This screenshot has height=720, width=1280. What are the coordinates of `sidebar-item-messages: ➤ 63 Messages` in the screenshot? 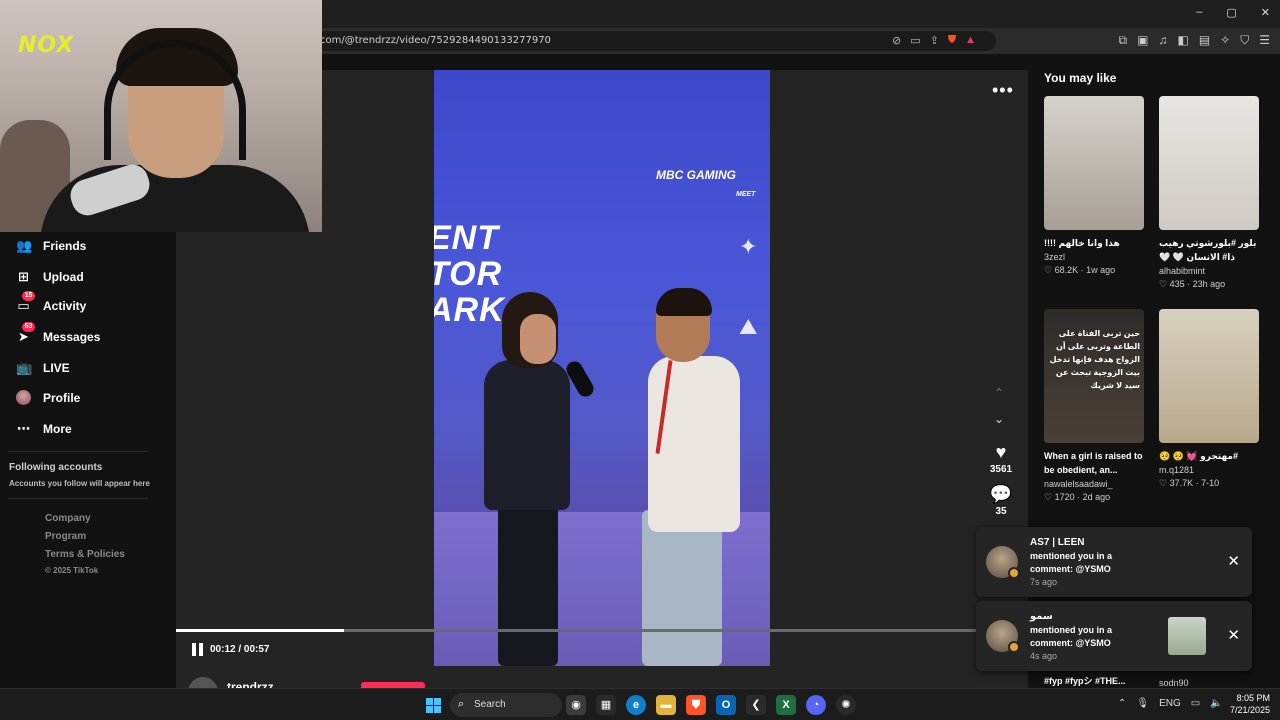 It's located at (58, 333).